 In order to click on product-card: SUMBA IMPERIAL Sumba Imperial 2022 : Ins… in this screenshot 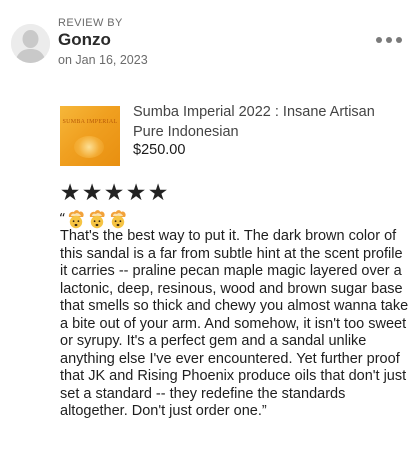, I will do `click(235, 133)`.